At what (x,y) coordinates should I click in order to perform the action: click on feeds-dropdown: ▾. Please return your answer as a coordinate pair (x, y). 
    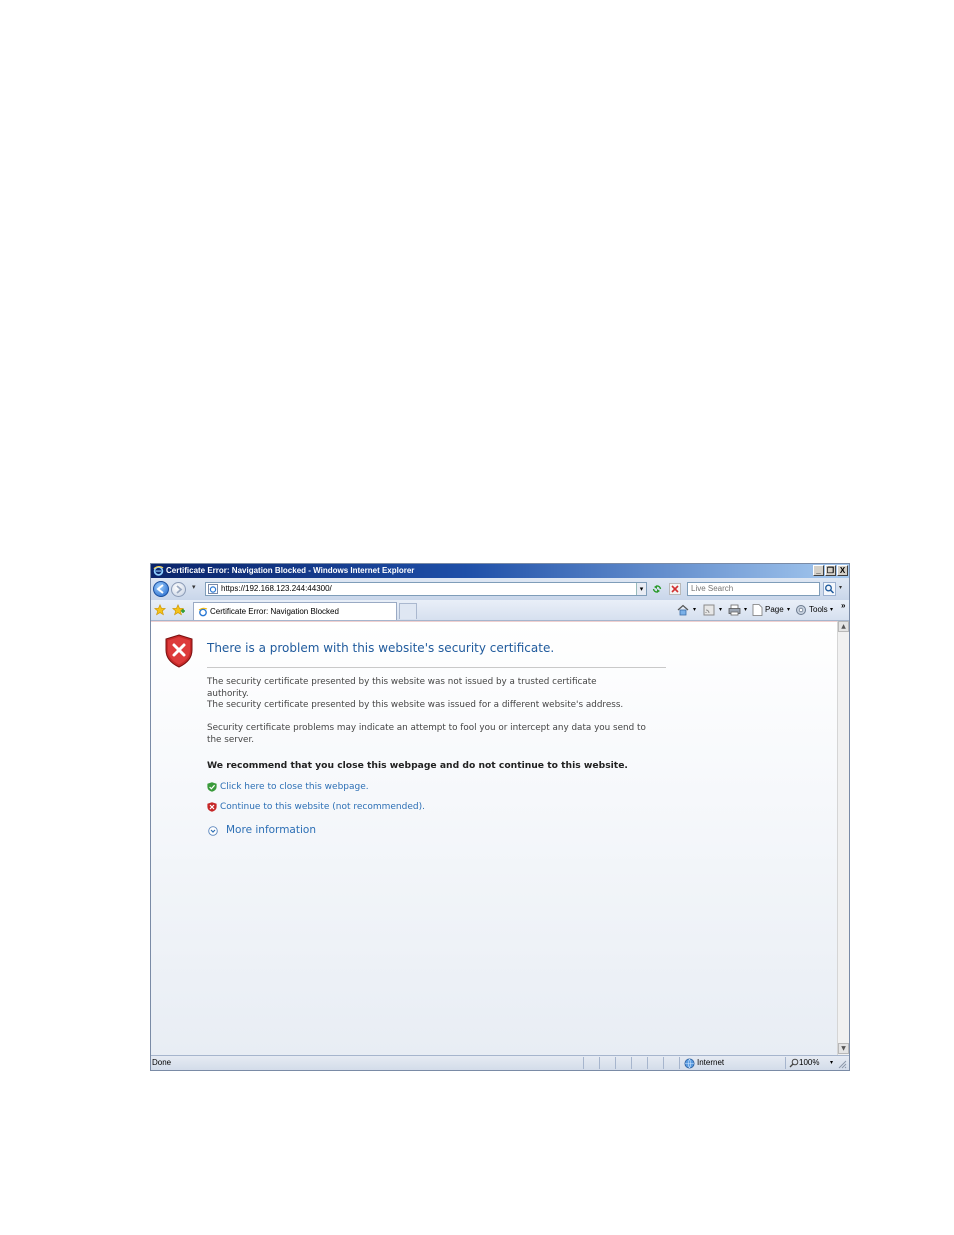
    Looking at the image, I should click on (720, 610).